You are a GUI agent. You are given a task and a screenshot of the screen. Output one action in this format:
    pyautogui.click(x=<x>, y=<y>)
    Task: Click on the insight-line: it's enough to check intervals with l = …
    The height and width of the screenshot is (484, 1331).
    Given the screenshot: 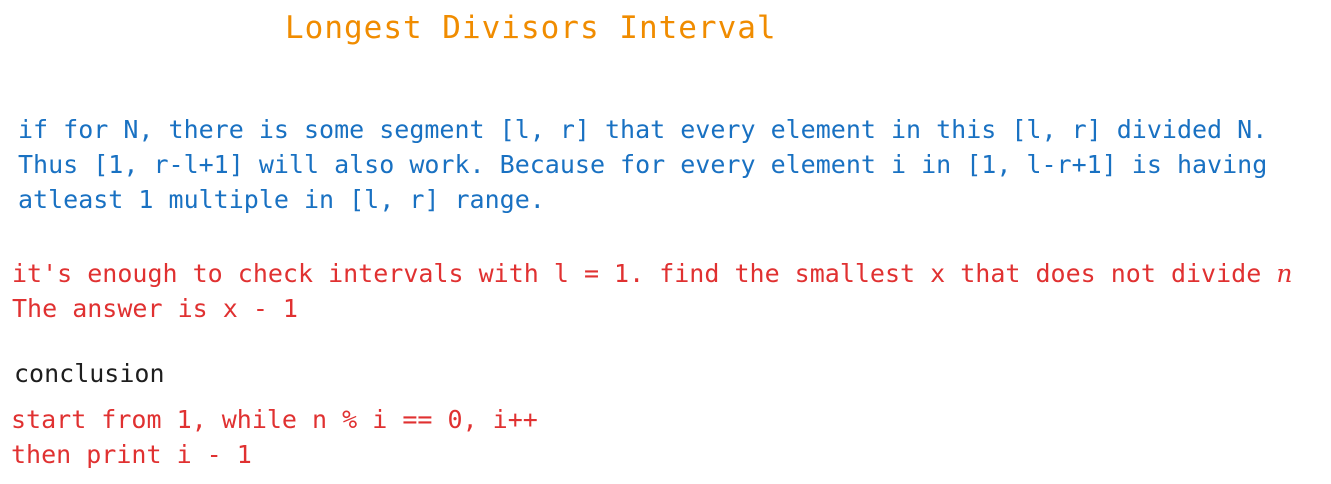 What is the action you would take?
    pyautogui.click(x=652, y=273)
    